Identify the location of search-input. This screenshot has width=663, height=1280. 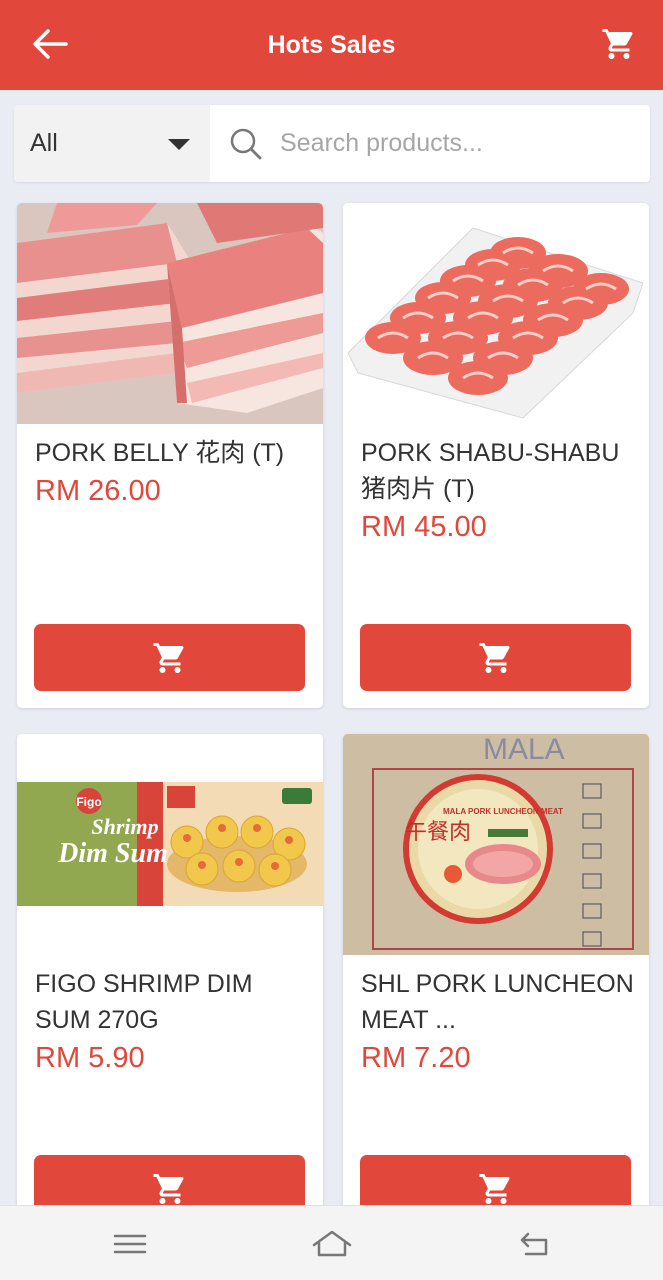
(460, 143).